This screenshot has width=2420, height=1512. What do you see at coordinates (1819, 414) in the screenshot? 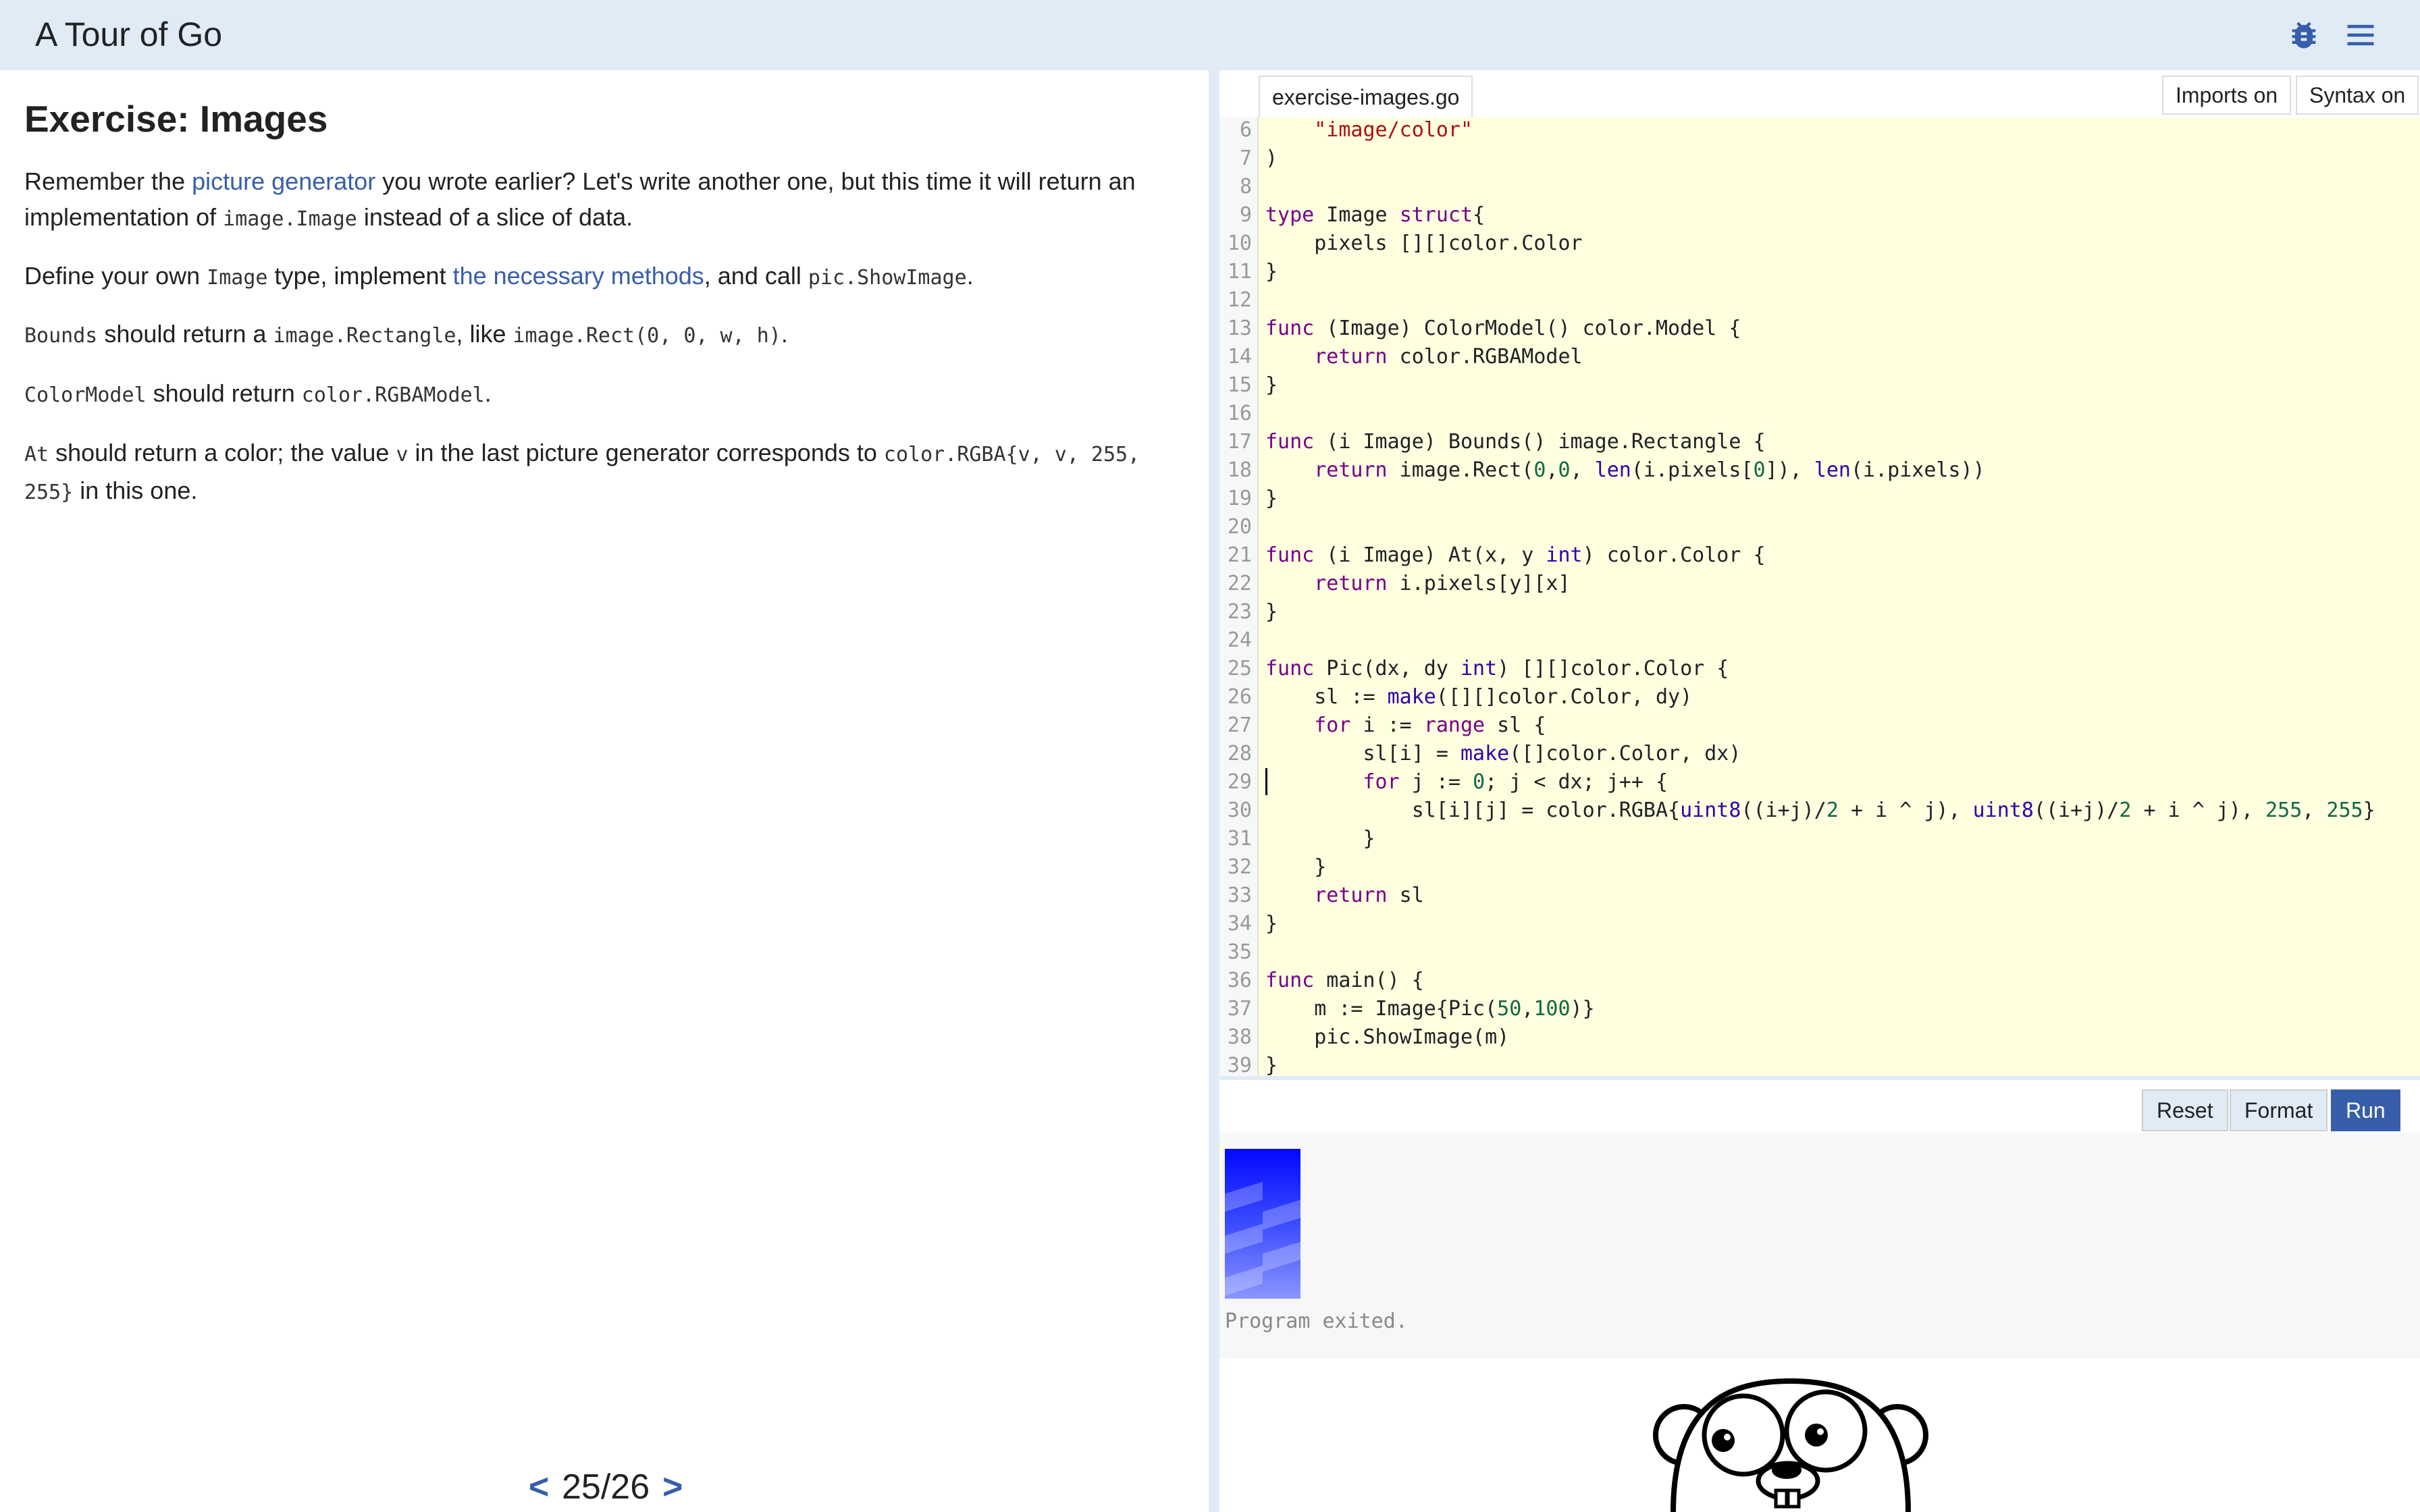
I see `code-line: 16` at bounding box center [1819, 414].